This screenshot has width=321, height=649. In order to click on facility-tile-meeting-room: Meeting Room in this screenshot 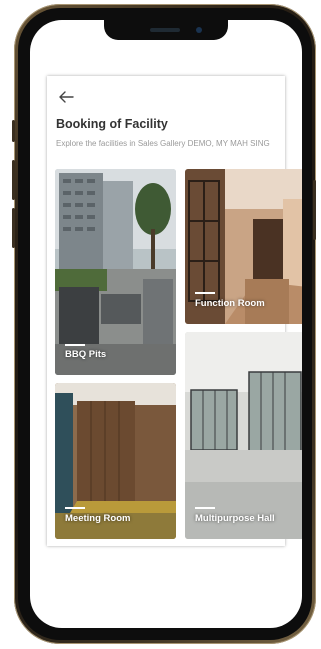, I will do `click(115, 461)`.